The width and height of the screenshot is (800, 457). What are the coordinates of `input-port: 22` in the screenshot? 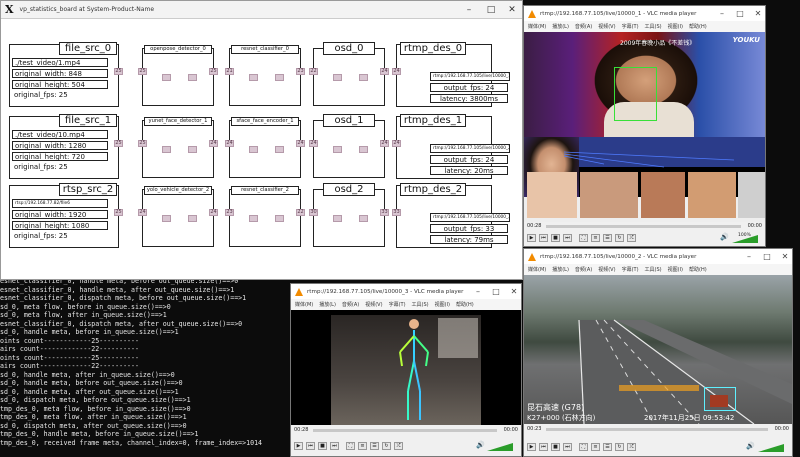 It's located at (313, 71).